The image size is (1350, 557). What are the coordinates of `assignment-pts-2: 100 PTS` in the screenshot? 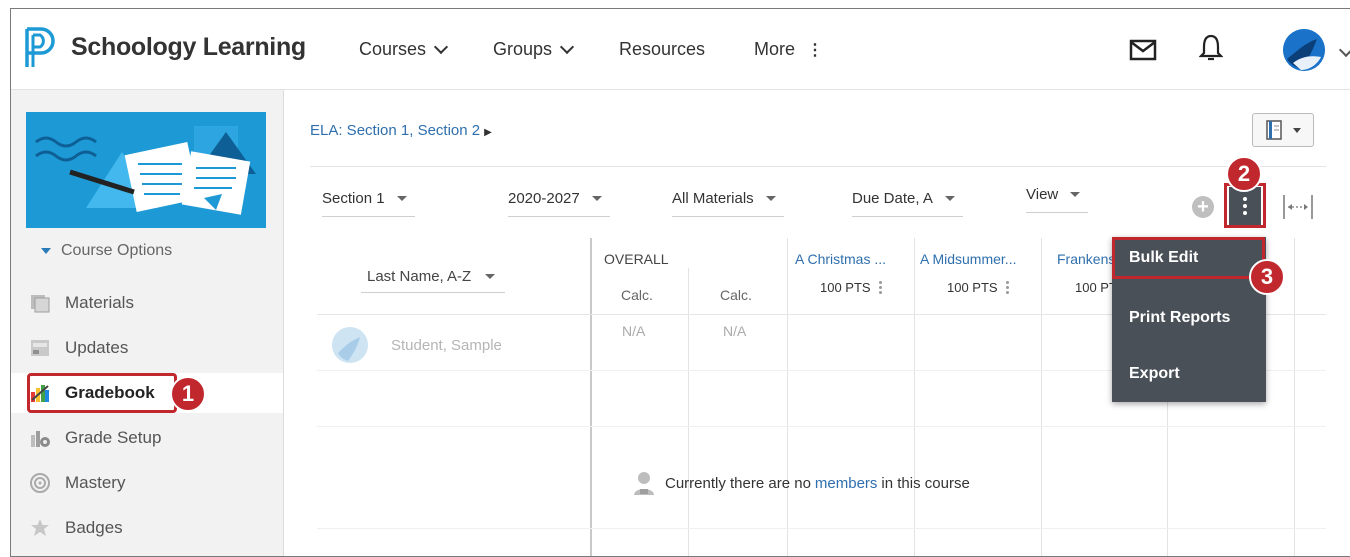 It's located at (978, 287).